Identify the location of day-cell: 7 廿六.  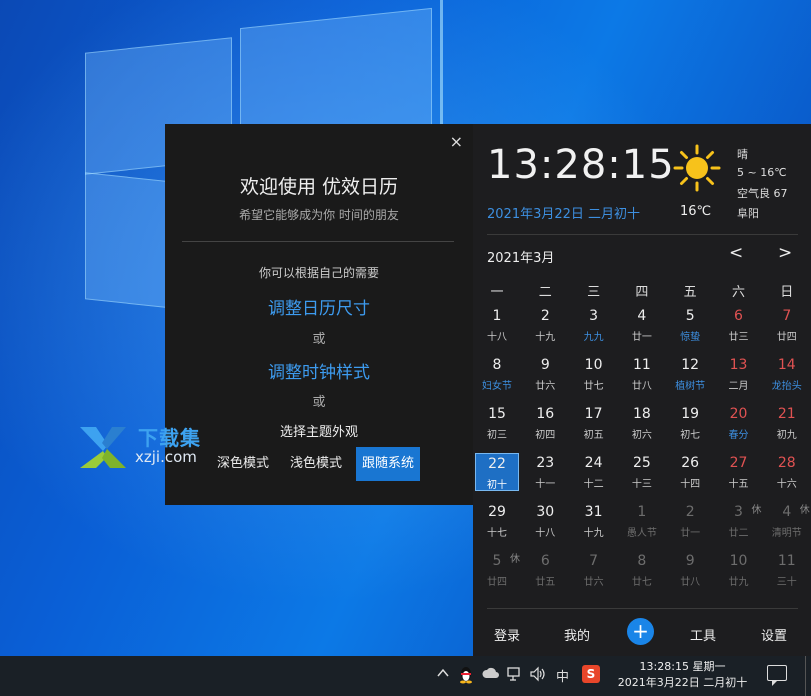
(594, 570).